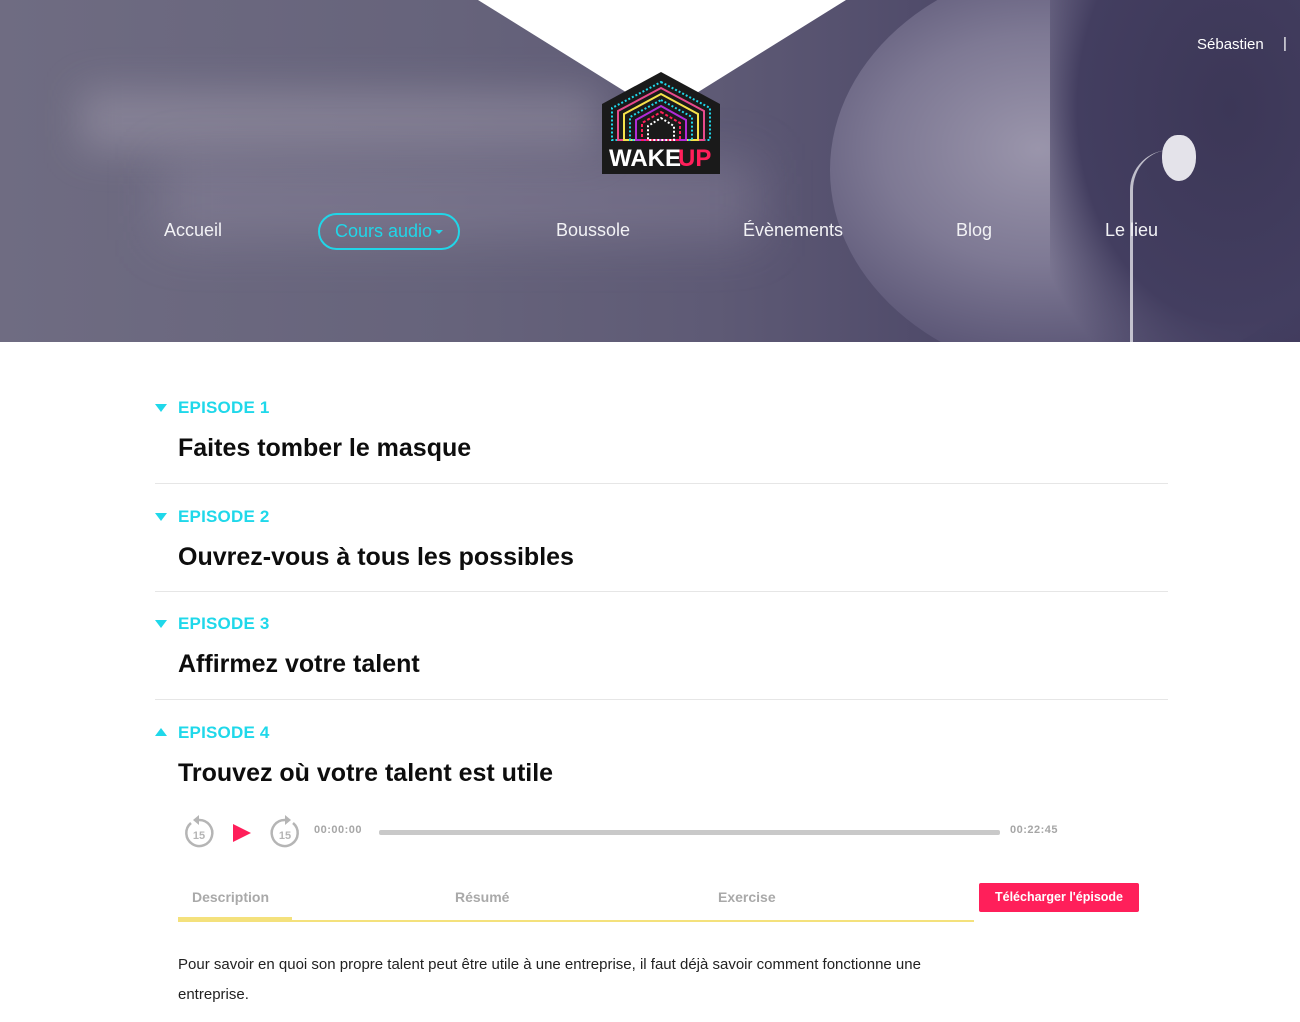 Image resolution: width=1300 pixels, height=1022 pixels. Describe the element at coordinates (235, 919) in the screenshot. I see `tab-active-indicator` at that location.